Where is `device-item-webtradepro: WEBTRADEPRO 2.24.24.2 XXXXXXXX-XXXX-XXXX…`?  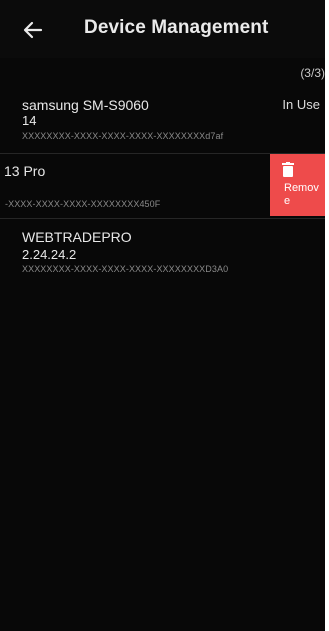
device-item-webtradepro: WEBTRADEPRO 2.24.24.2 XXXXXXXX-XXXX-XXXX… is located at coordinates (162, 251).